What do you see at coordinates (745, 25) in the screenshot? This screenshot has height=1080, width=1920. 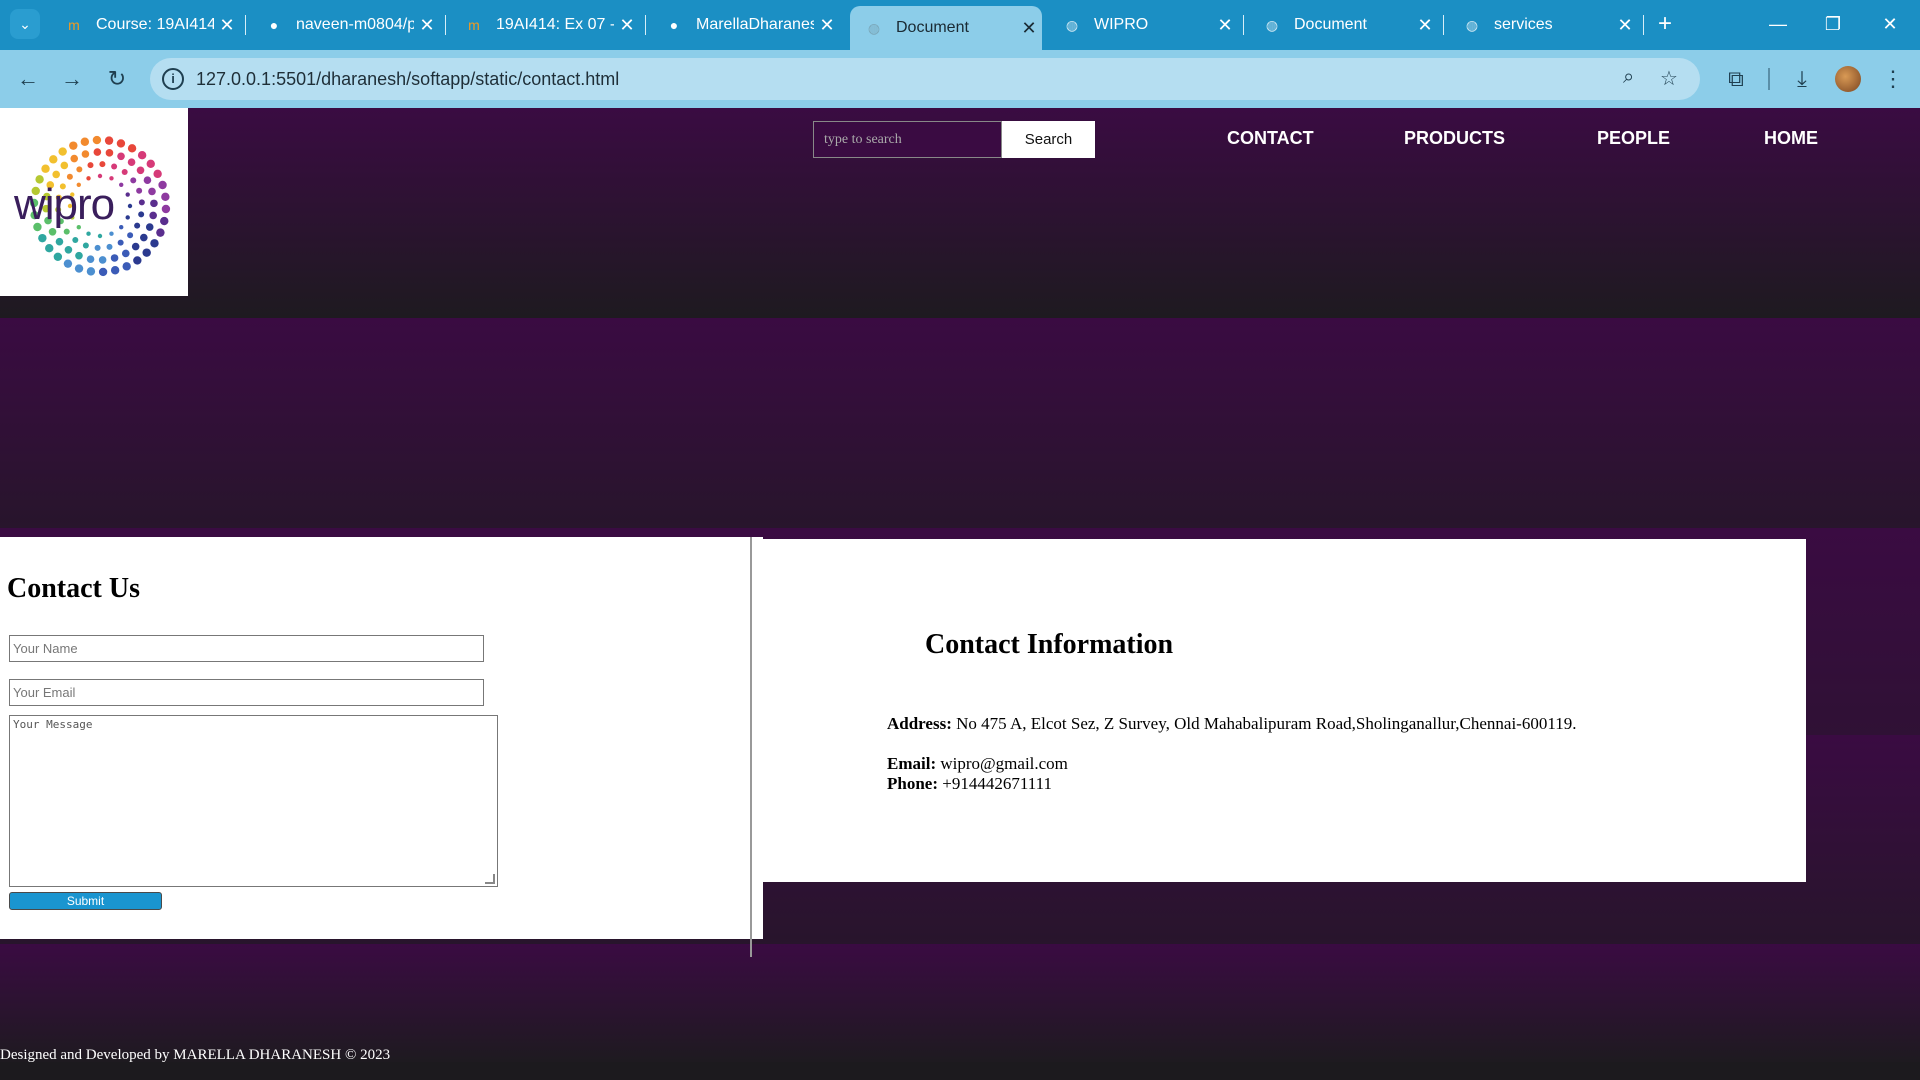 I see `browser-tab: ● MarellaDharanes ✕` at bounding box center [745, 25].